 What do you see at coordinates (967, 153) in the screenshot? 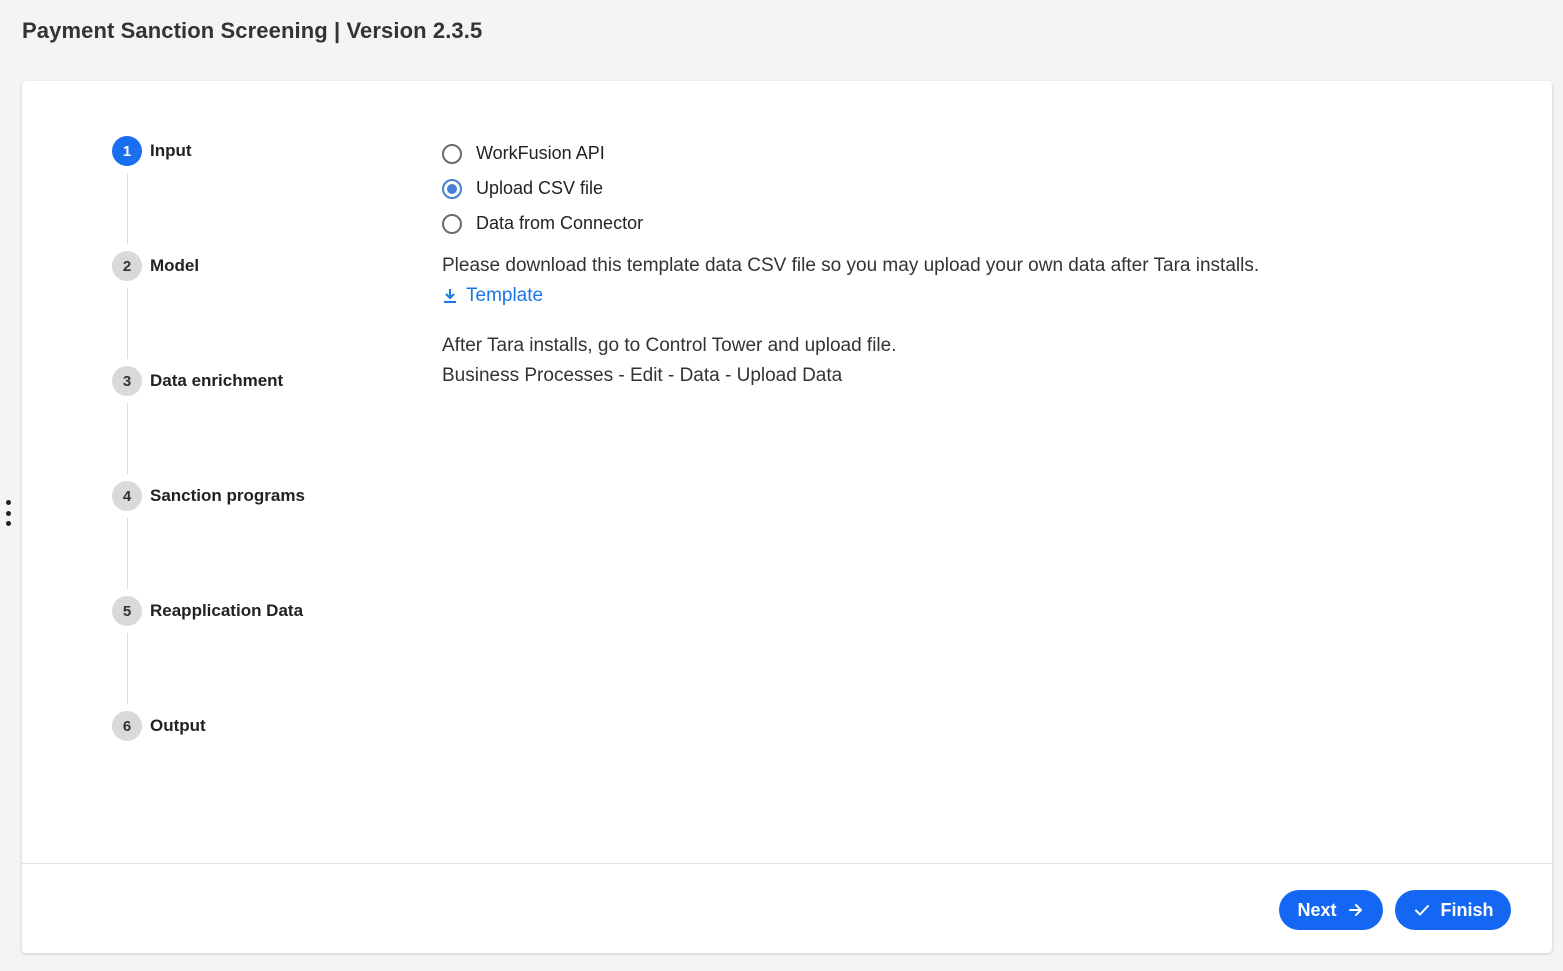
I see `radio-option-workfusion-api: WorkFusion API` at bounding box center [967, 153].